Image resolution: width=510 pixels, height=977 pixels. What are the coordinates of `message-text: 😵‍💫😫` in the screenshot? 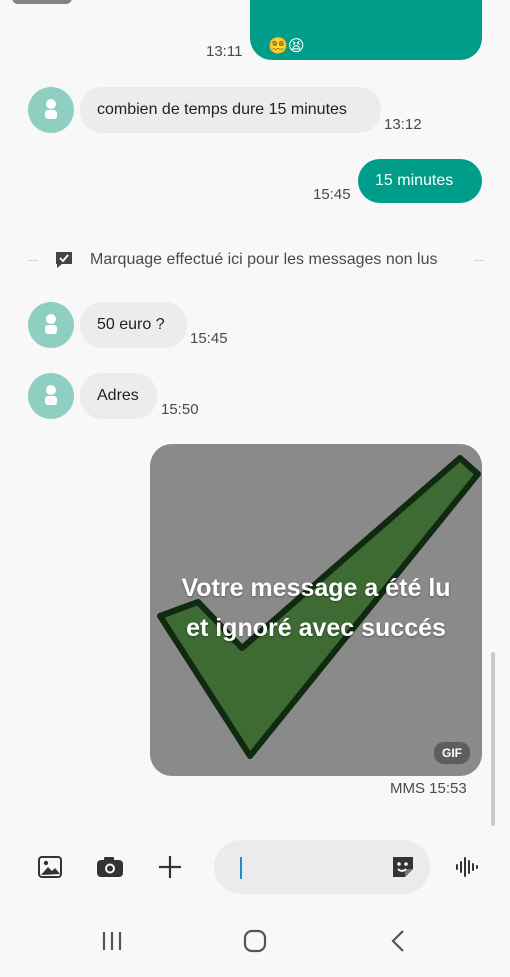 It's located at (286, 46).